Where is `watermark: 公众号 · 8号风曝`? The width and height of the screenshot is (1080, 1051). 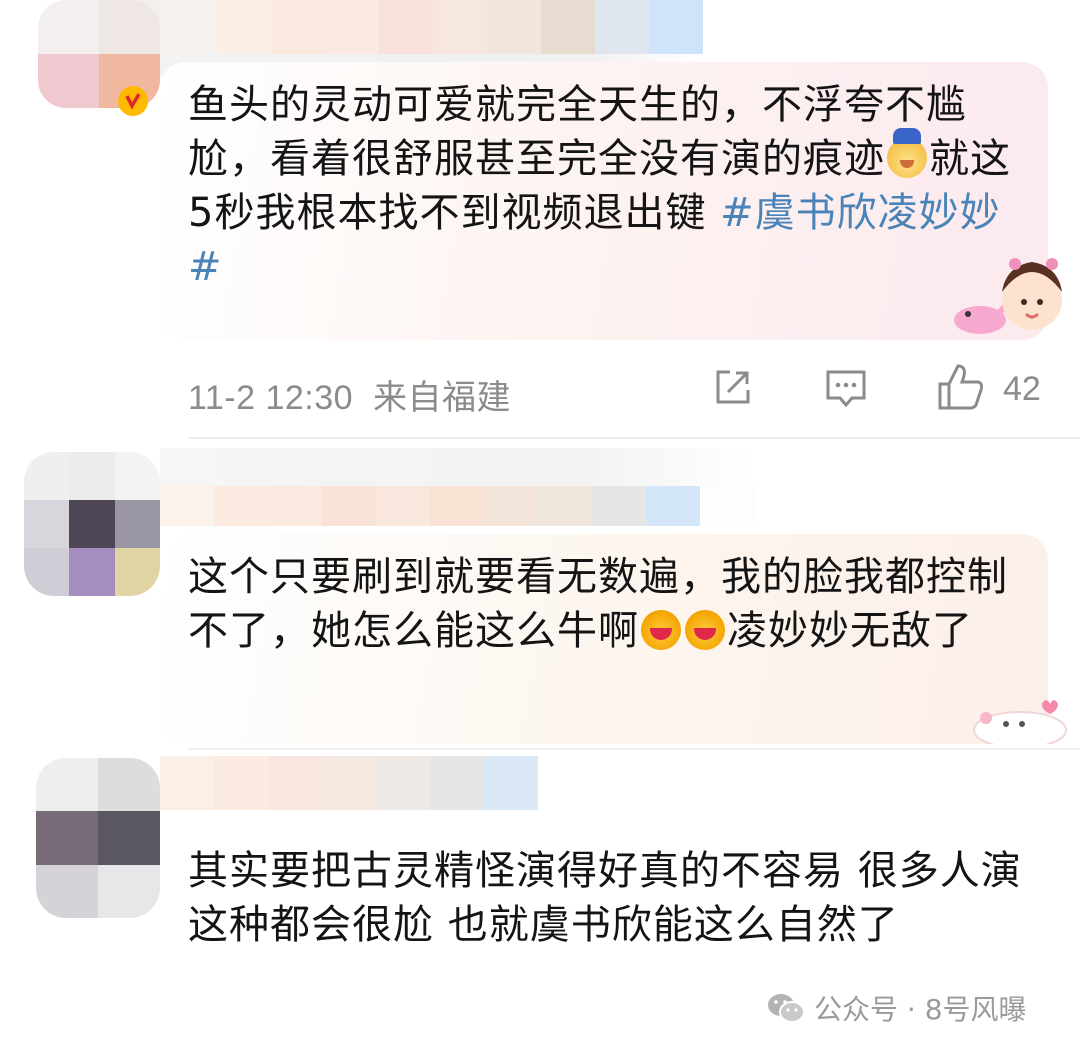
watermark: 公众号 · 8号风曝 is located at coordinates (896, 1008).